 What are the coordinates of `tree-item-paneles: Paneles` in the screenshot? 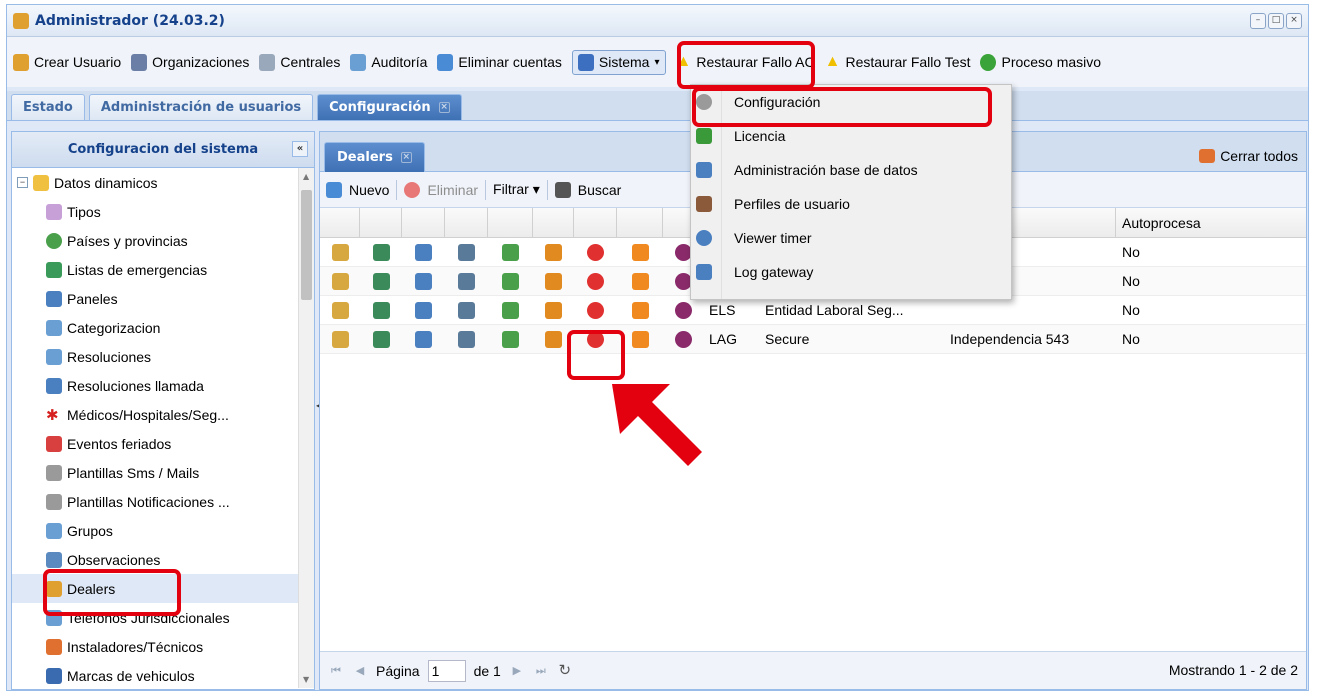 It's located at (163, 298).